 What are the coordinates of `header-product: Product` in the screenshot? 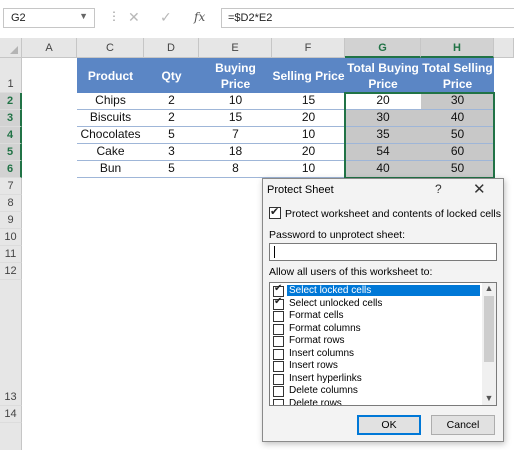 It's located at (110, 75).